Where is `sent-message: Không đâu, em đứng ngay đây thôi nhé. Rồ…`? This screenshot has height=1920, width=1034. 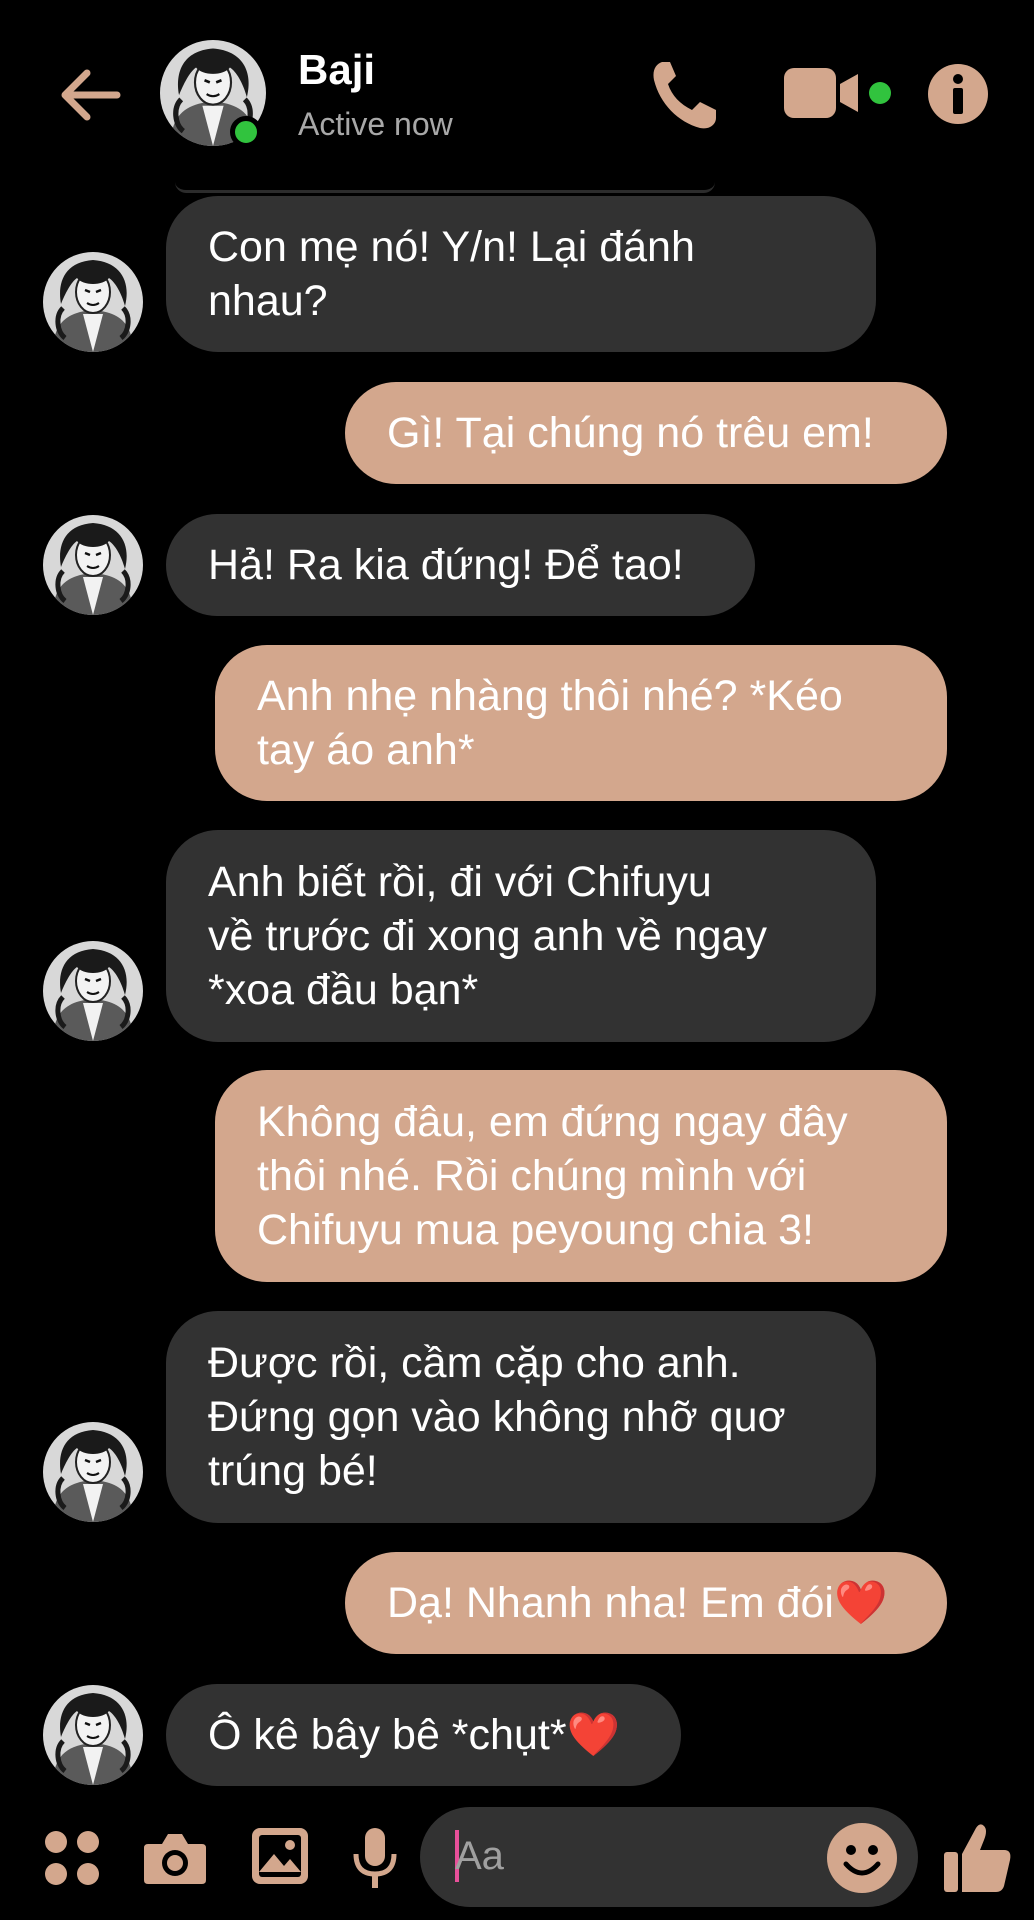
sent-message: Không đâu, em đứng ngay đây thôi nhé. Rồ… is located at coordinates (581, 1176).